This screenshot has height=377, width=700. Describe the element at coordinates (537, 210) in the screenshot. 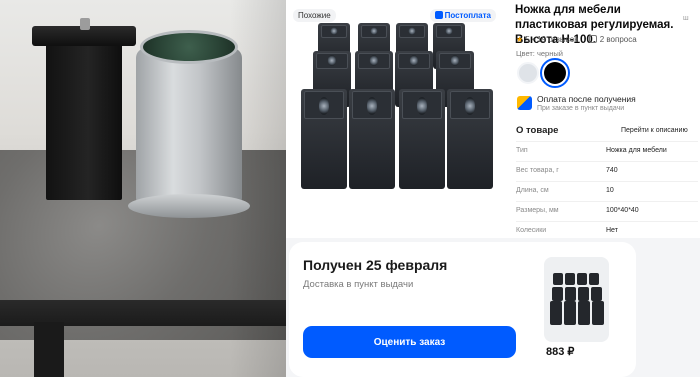

I see `spec-key: Размеры, мм` at that location.